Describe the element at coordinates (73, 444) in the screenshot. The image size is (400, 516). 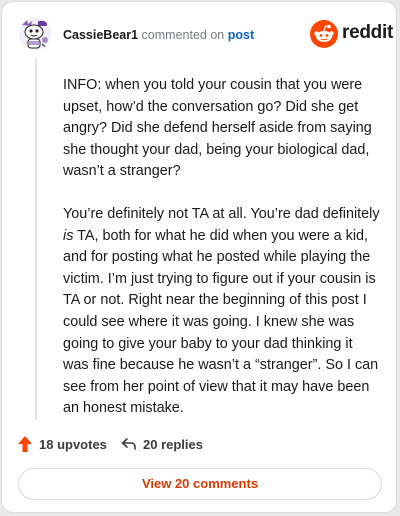
I see `upvote-count: 18 upvotes` at that location.